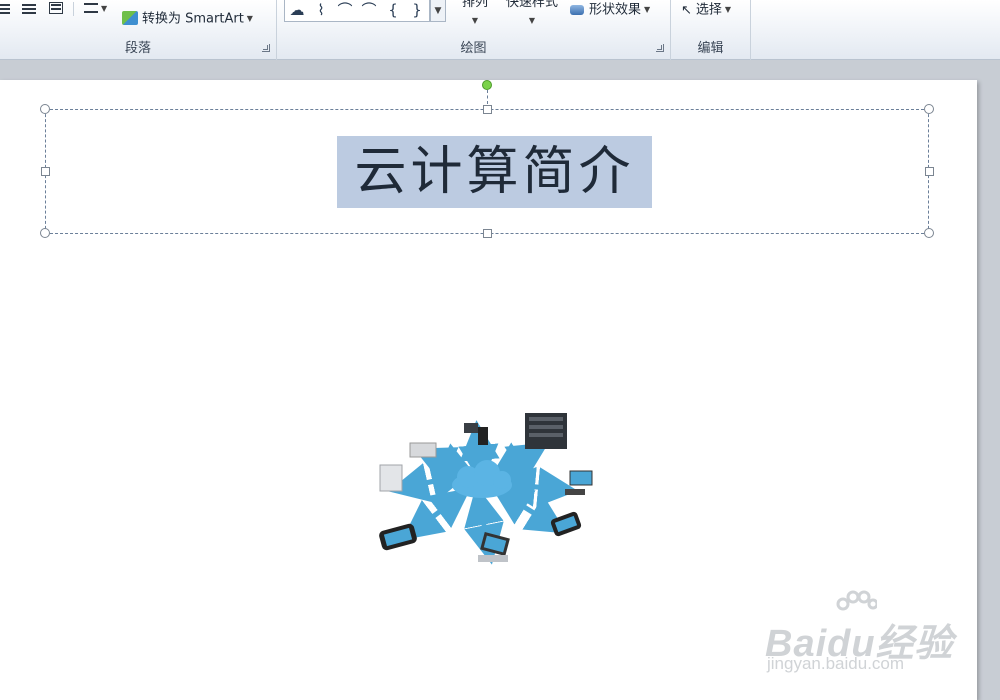  Describe the element at coordinates (391, 478) in the screenshot. I see `nas-box-icon` at that location.